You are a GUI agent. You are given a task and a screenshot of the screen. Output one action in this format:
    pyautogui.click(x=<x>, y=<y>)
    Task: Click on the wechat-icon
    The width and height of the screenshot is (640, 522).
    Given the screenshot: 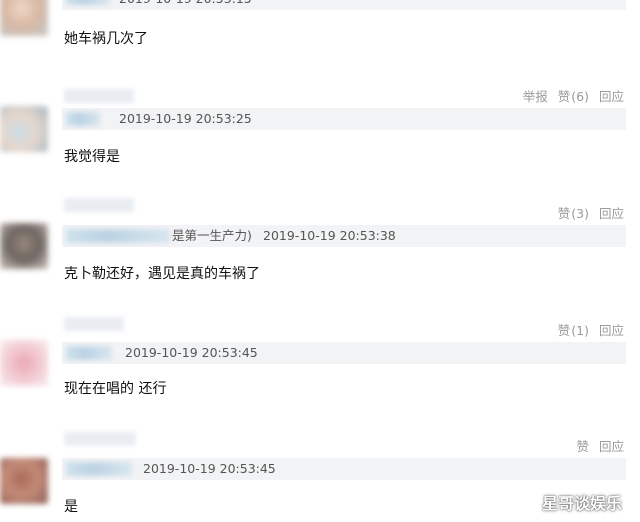 What is the action you would take?
    pyautogui.click(x=527, y=502)
    